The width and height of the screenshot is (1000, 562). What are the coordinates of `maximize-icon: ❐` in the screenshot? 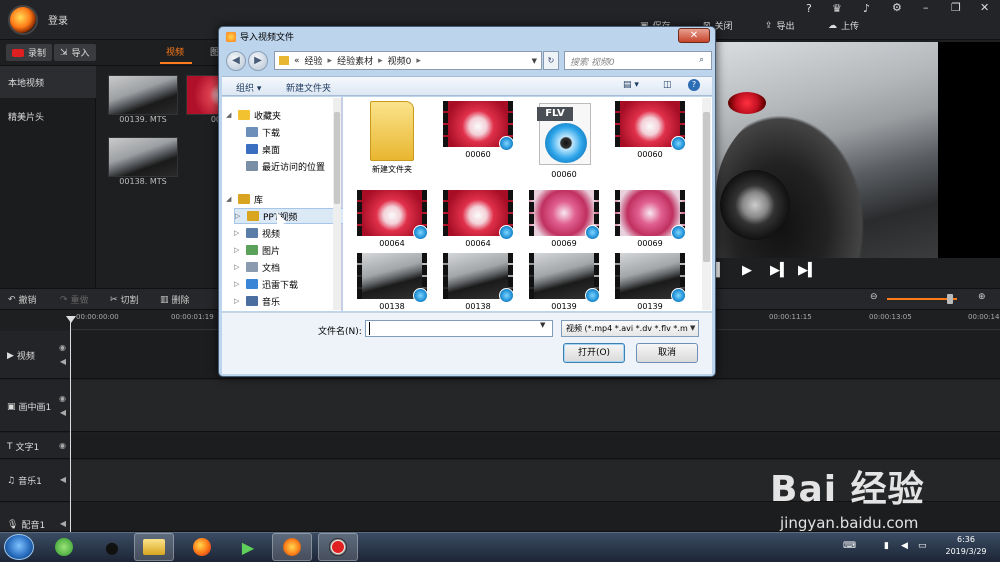 It's located at (956, 7).